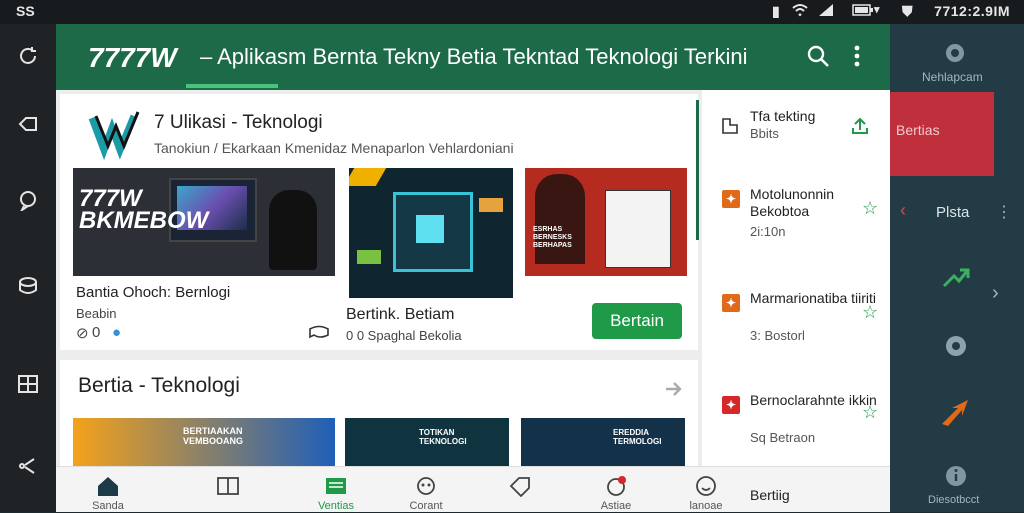 This screenshot has height=513, width=1024. I want to click on info-icon, so click(956, 476).